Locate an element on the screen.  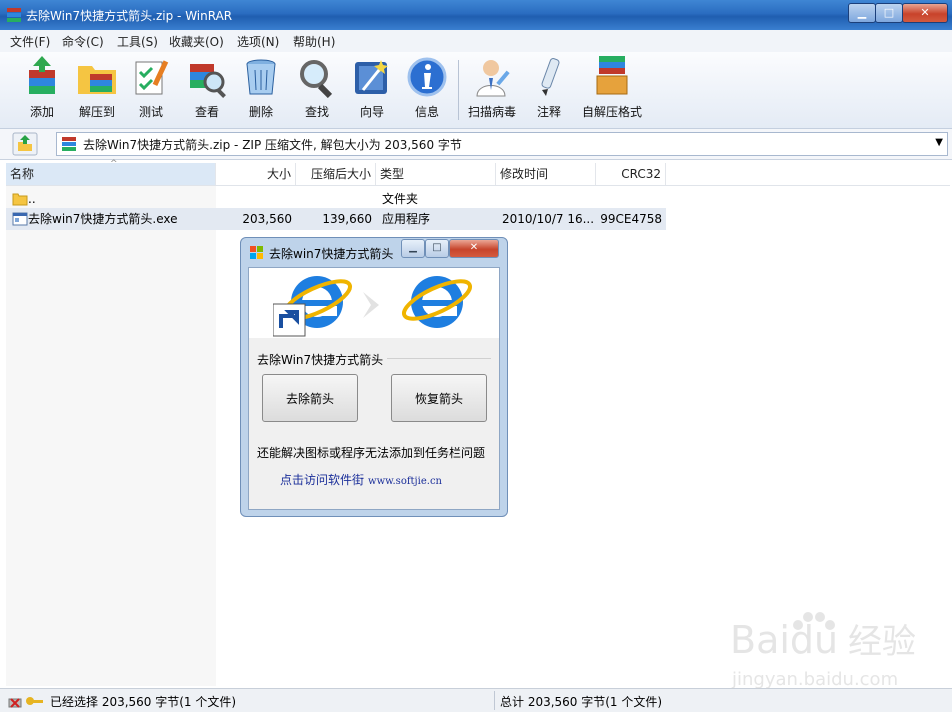
add-archive-icon is located at coordinates (42, 75).